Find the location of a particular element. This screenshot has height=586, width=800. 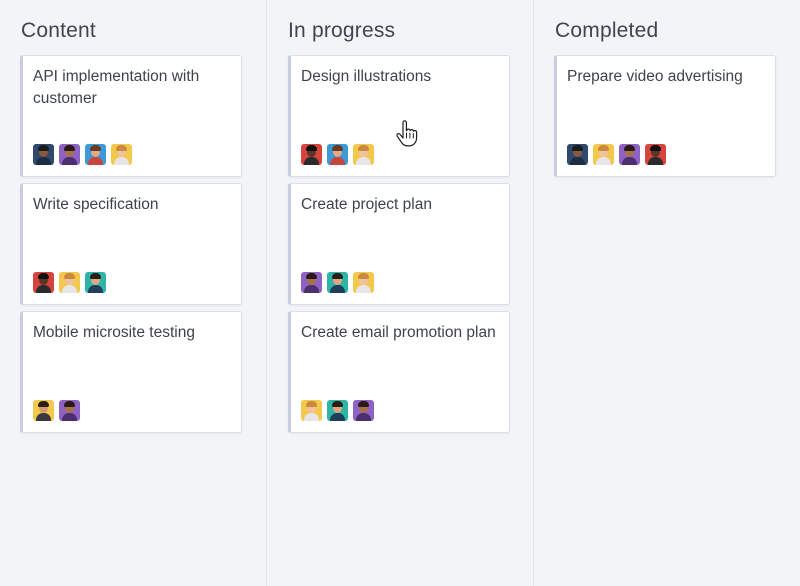

task-card-write-specification: Write specification is located at coordinates (131, 244).